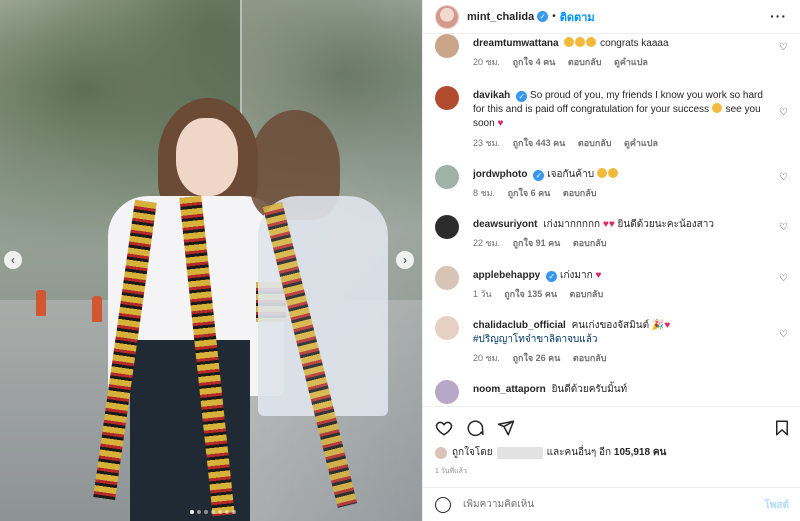  What do you see at coordinates (572, 224) in the screenshot?
I see `comment-text: เก่งมากกกกก` at bounding box center [572, 224].